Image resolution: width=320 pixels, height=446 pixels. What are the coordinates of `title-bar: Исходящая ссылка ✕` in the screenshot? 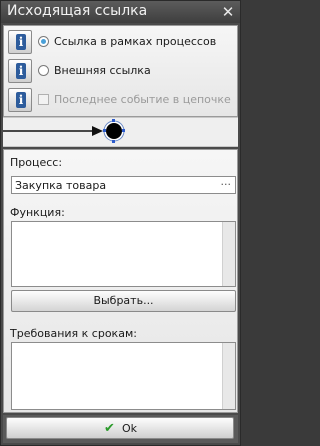 It's located at (120, 12).